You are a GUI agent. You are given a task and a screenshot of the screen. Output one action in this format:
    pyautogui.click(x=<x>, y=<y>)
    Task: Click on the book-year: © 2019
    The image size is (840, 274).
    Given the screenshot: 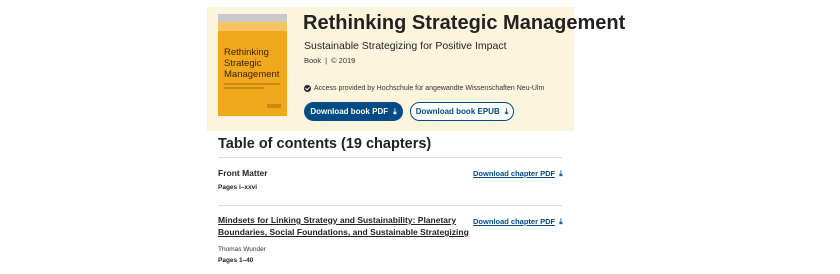 What is the action you would take?
    pyautogui.click(x=343, y=60)
    